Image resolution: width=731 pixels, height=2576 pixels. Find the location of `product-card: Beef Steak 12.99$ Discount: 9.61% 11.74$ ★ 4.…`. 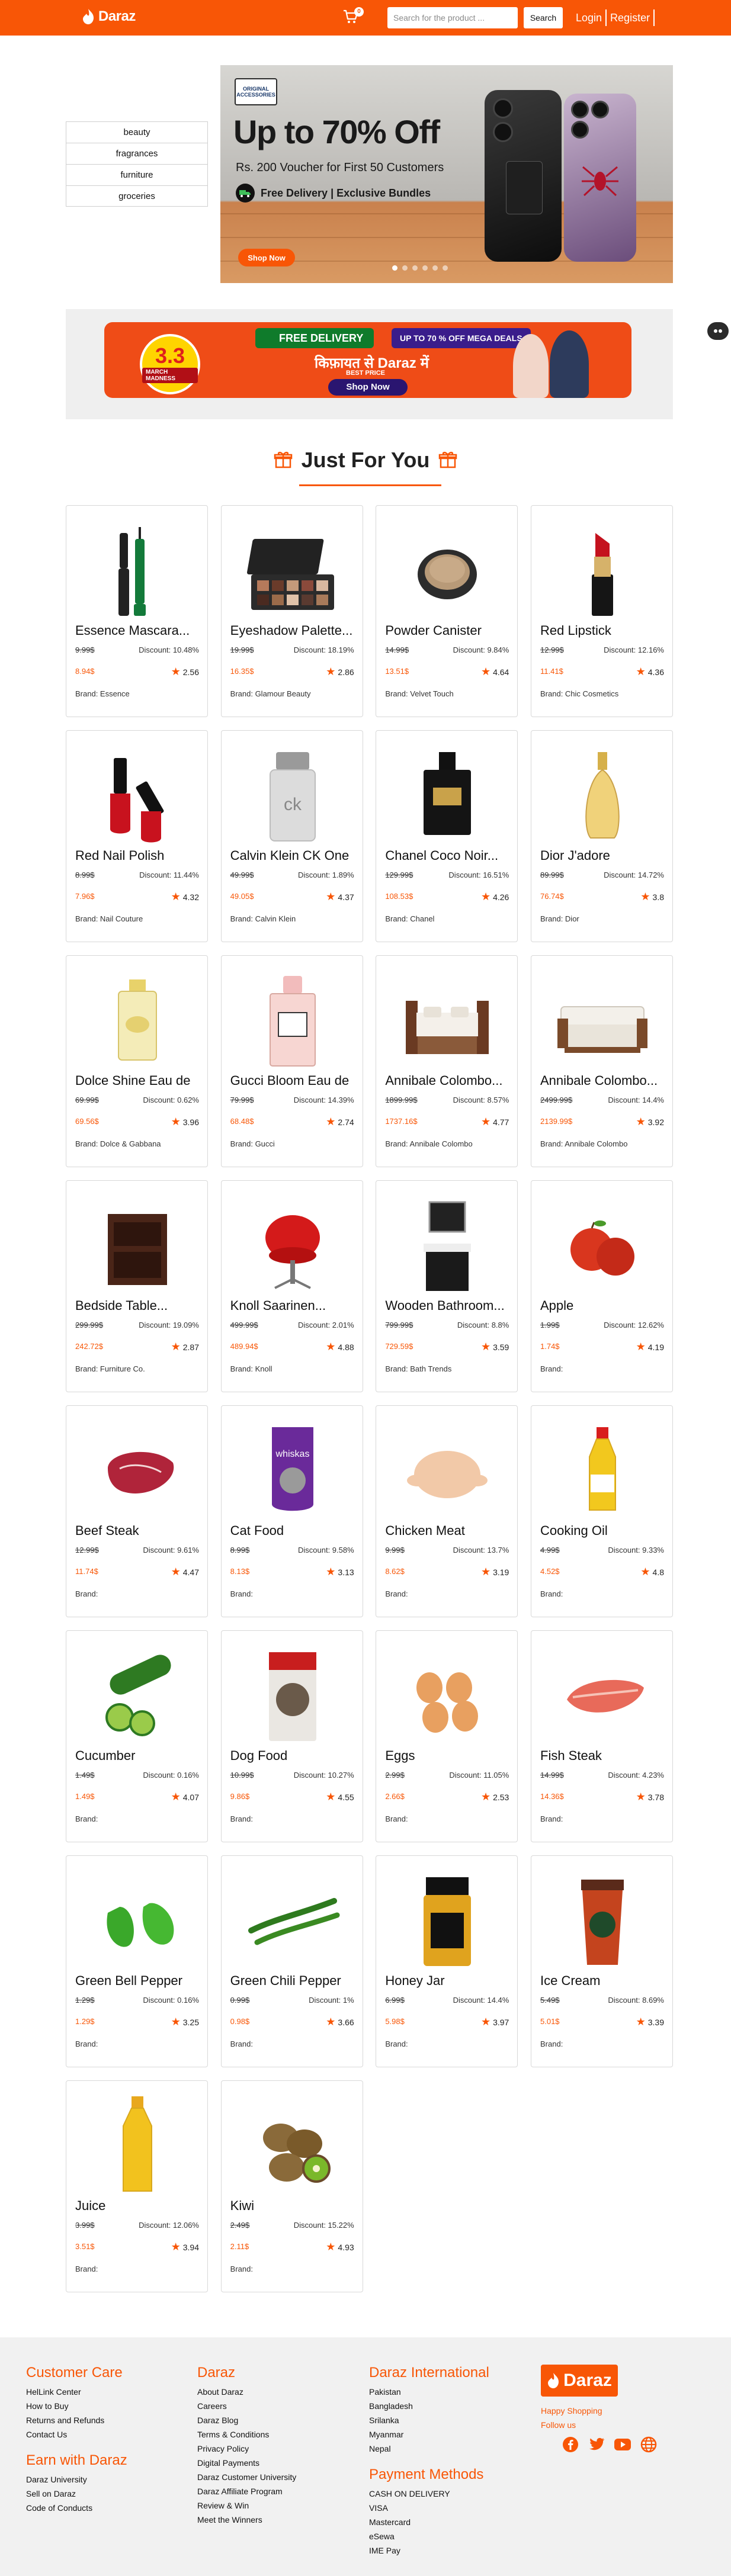

product-card: Beef Steak 12.99$ Discount: 9.61% 11.74$ ★ 4.… is located at coordinates (137, 1511).